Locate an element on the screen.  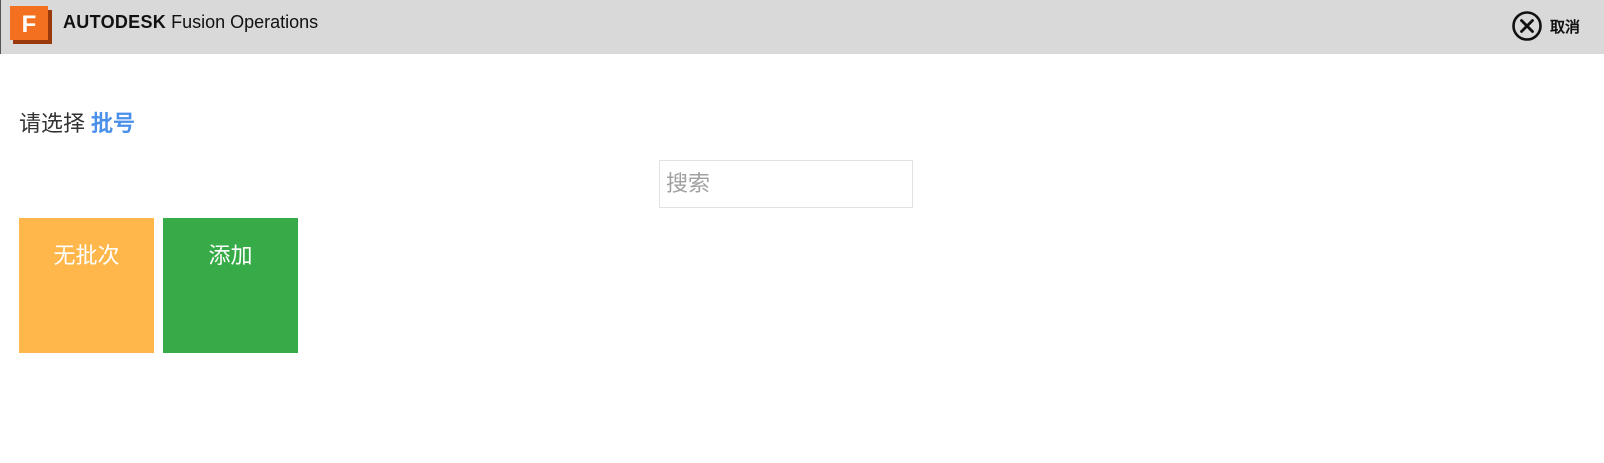
product-name: Fusion Operations is located at coordinates (245, 22).